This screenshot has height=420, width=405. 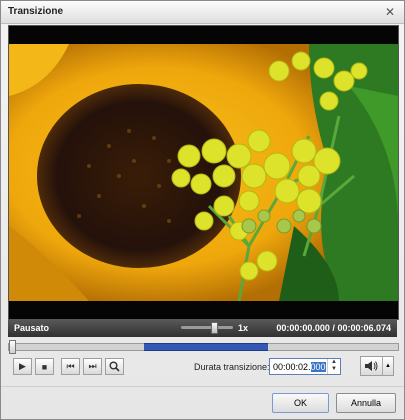 I want to click on zoom-button, so click(x=114, y=366).